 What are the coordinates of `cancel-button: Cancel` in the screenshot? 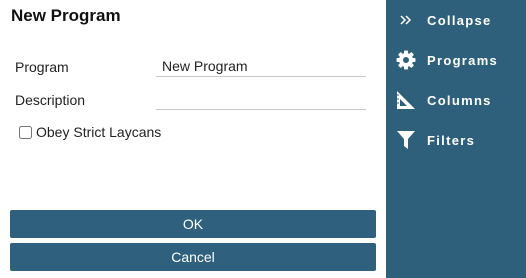 It's located at (193, 257).